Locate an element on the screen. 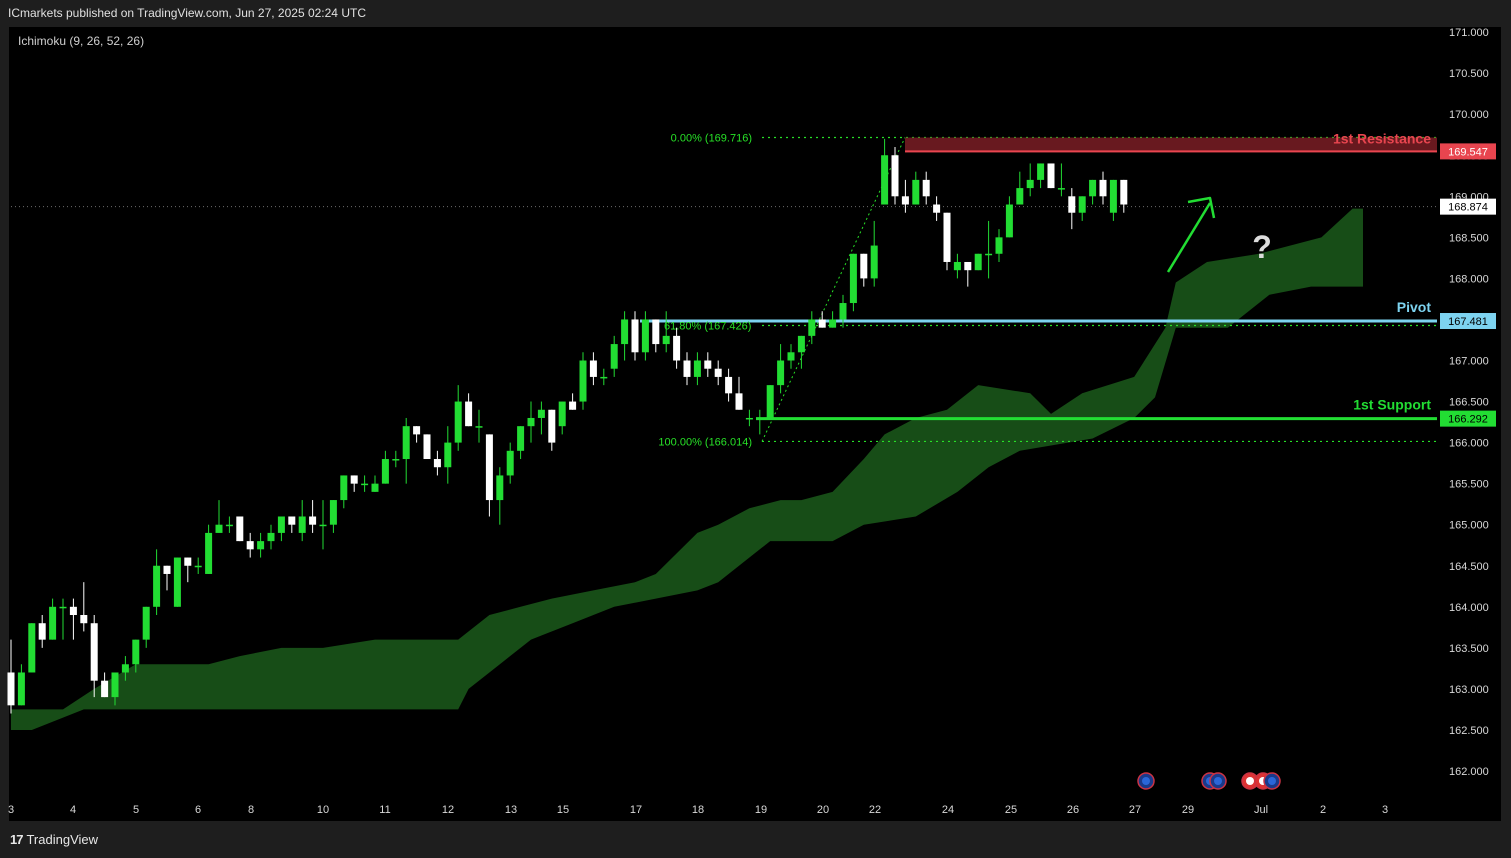 This screenshot has height=858, width=1511. fib-label: 0.00% (169.716) is located at coordinates (711, 139).